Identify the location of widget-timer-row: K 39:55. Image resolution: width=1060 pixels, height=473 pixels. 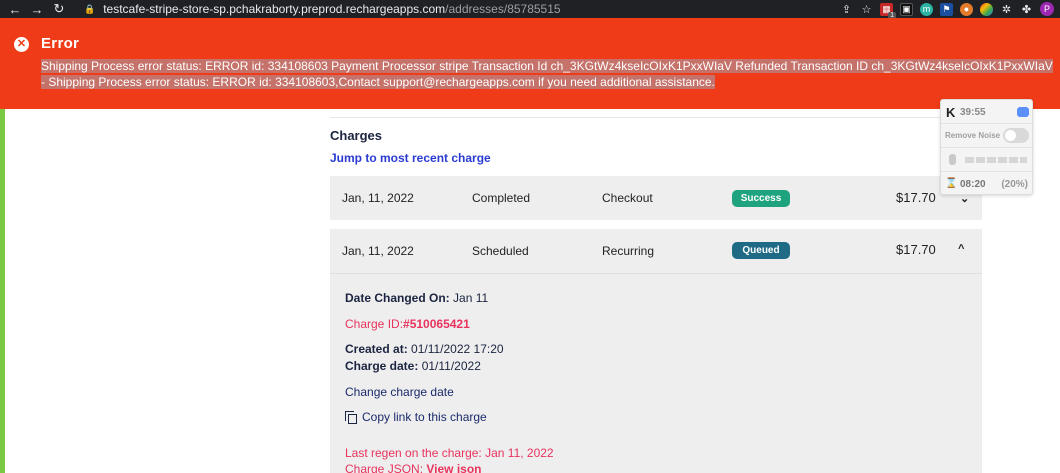
(987, 112).